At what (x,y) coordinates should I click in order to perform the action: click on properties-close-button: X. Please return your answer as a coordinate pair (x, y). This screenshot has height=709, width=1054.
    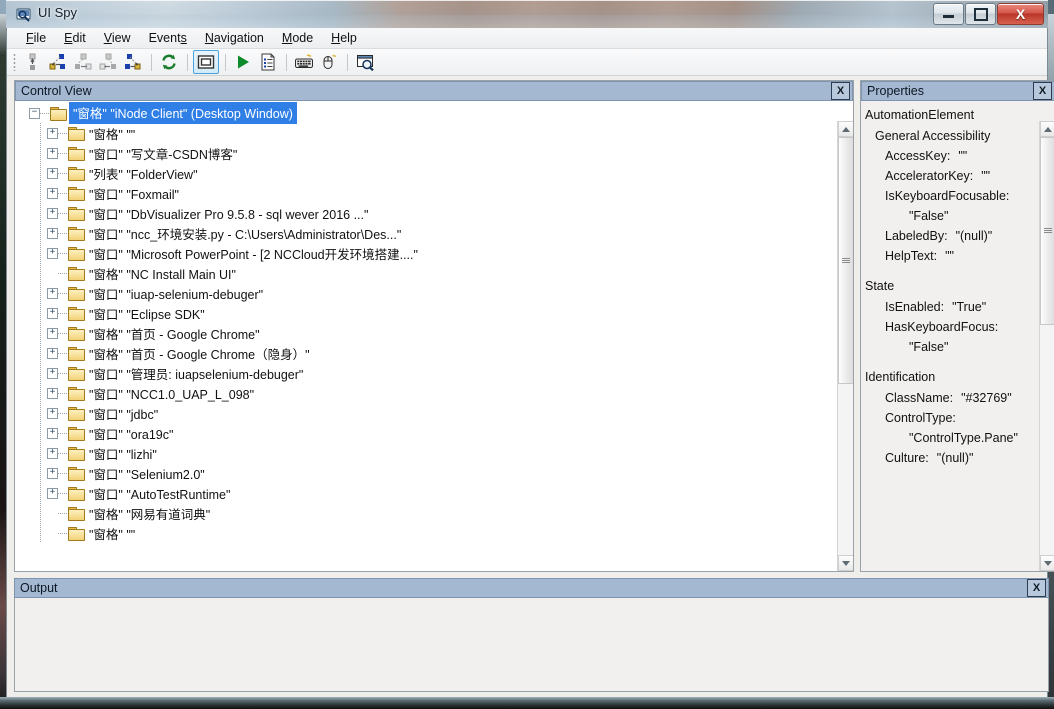
    Looking at the image, I should click on (1042, 91).